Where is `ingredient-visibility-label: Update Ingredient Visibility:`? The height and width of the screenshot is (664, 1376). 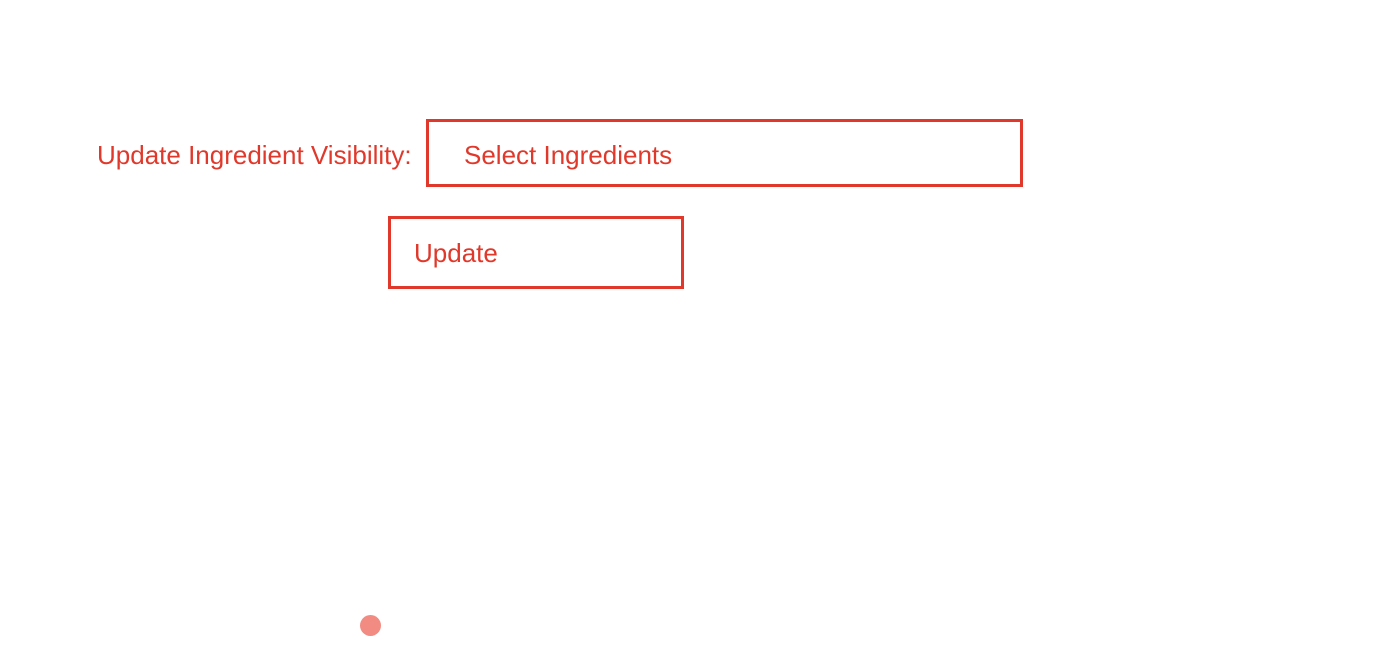 ingredient-visibility-label: Update Ingredient Visibility: is located at coordinates (254, 155).